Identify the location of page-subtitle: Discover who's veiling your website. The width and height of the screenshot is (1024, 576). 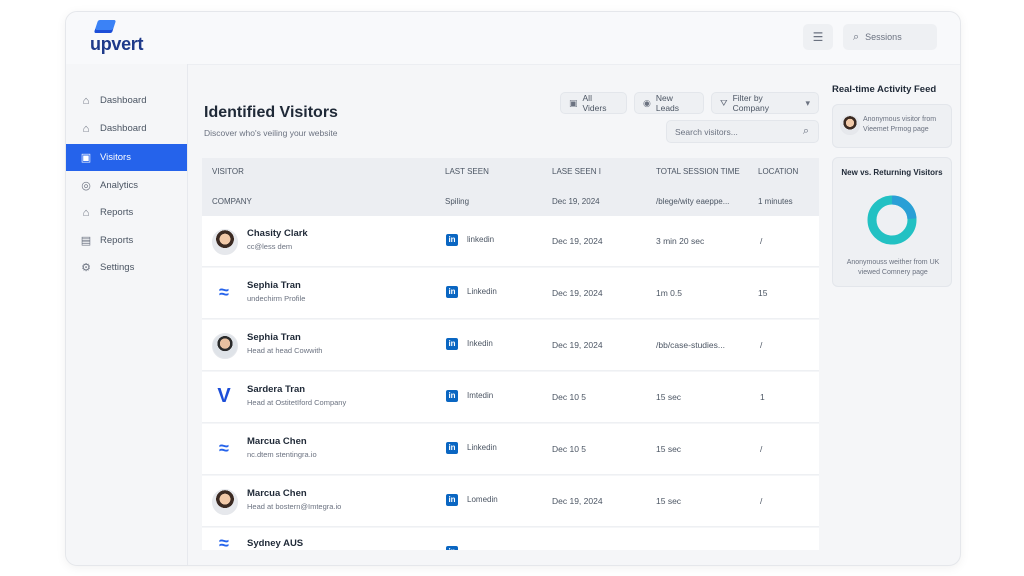
(271, 133).